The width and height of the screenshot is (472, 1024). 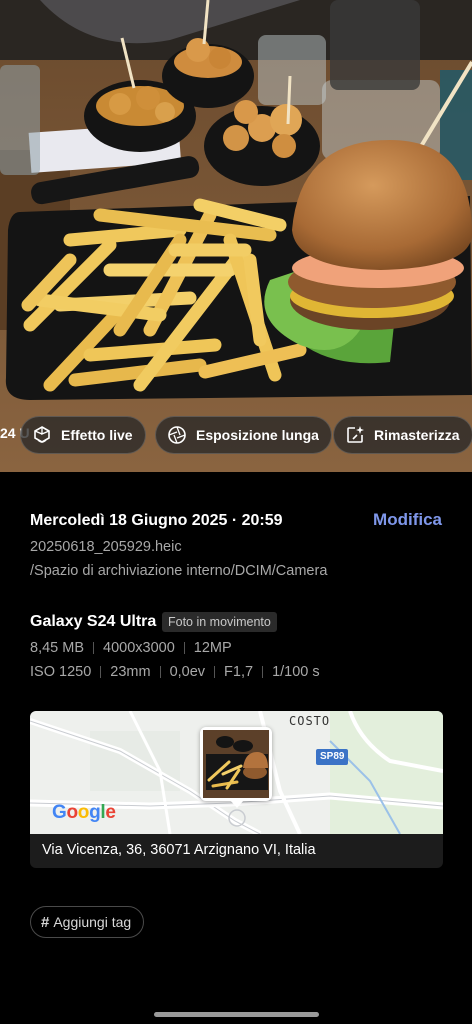 I want to click on remaster-chip: Rimasterizza, so click(x=402, y=435).